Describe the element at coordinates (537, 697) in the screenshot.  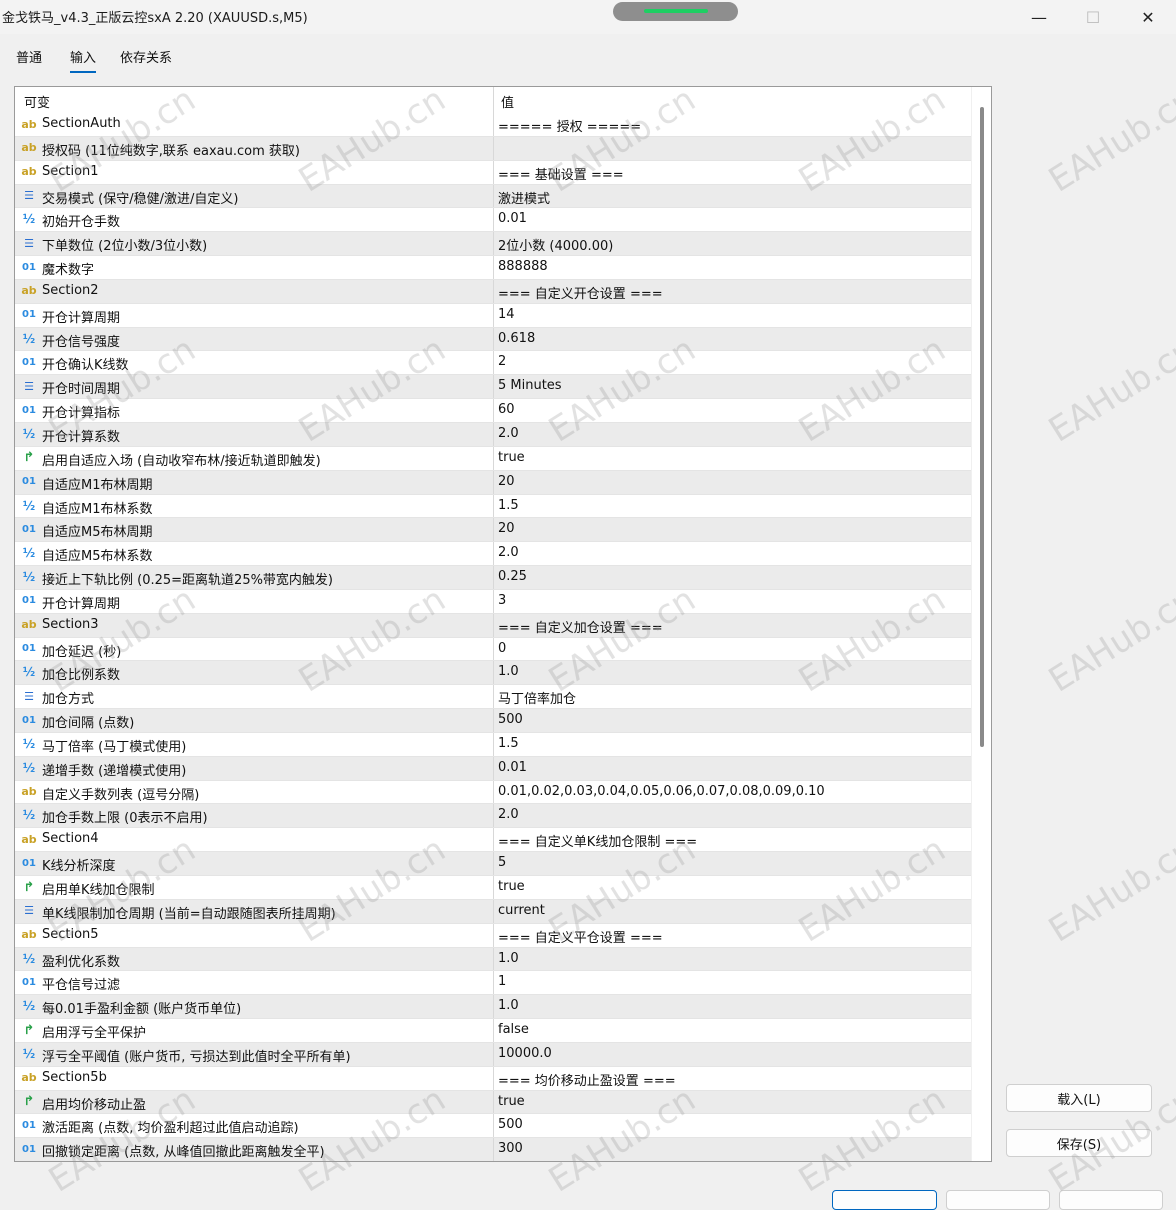
I see `row-value: 马丁倍率加仓` at that location.